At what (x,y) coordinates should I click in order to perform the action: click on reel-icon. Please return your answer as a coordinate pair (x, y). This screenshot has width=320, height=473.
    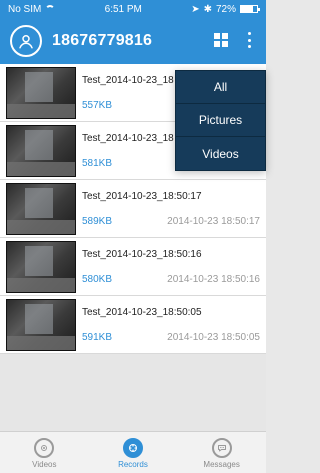
    Looking at the image, I should click on (132, 448).